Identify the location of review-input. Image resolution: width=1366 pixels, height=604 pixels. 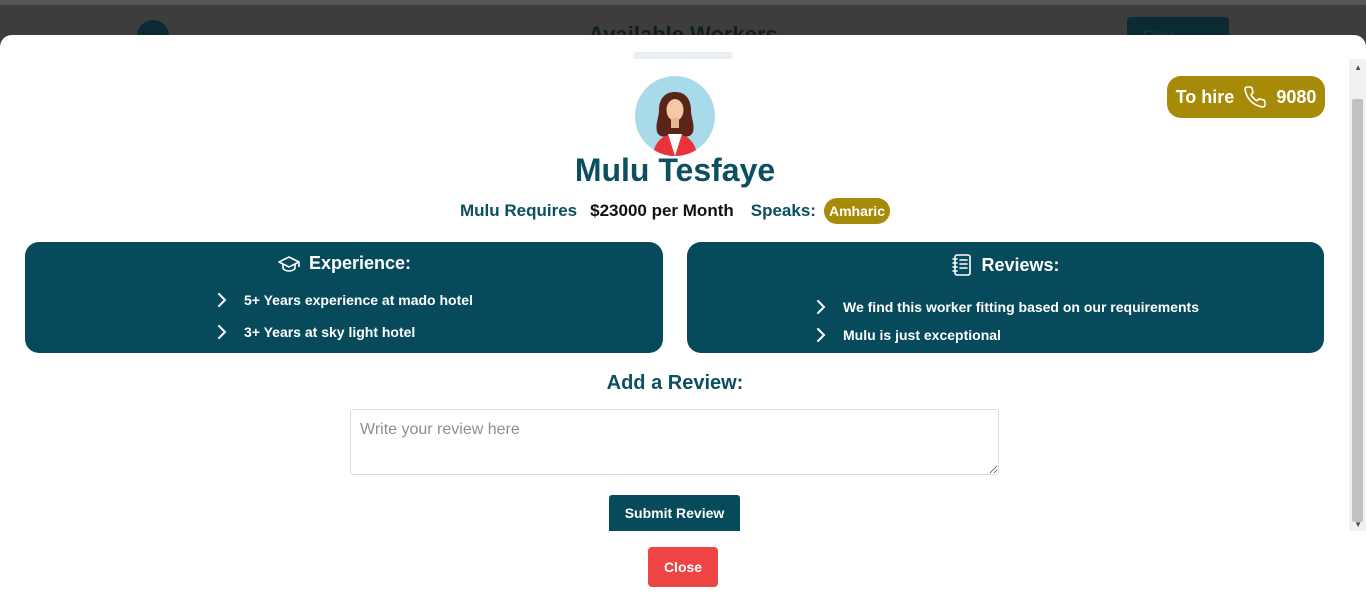
(674, 442).